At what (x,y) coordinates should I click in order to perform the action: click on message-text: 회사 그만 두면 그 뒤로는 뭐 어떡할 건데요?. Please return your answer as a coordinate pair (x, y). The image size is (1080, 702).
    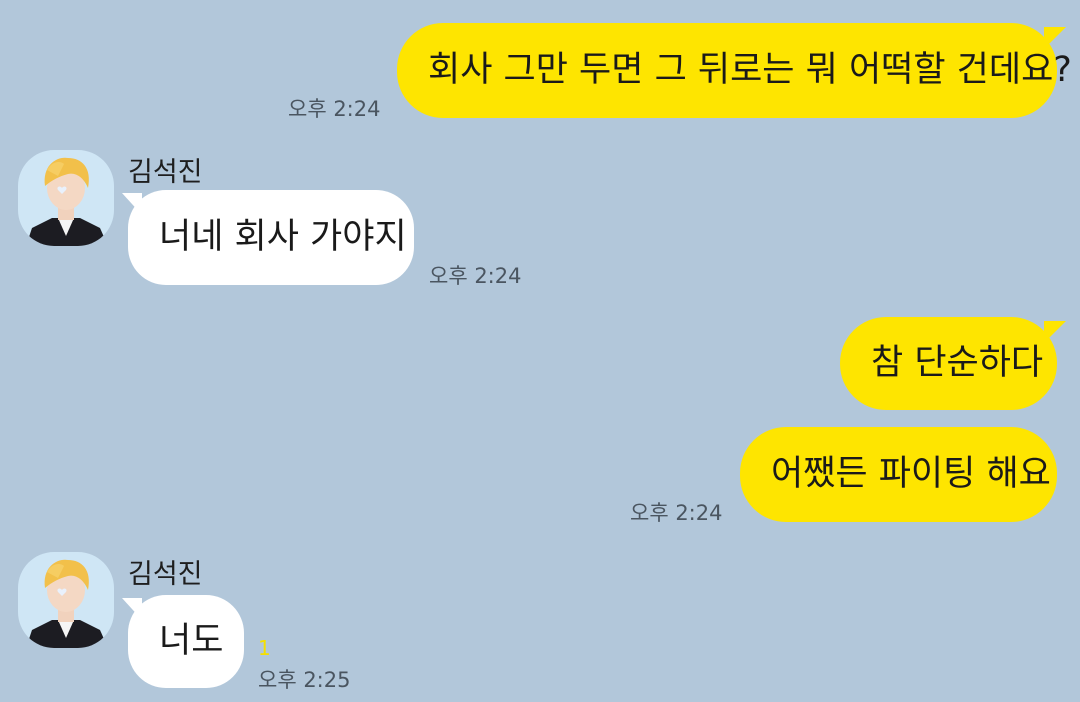
    Looking at the image, I should click on (750, 70).